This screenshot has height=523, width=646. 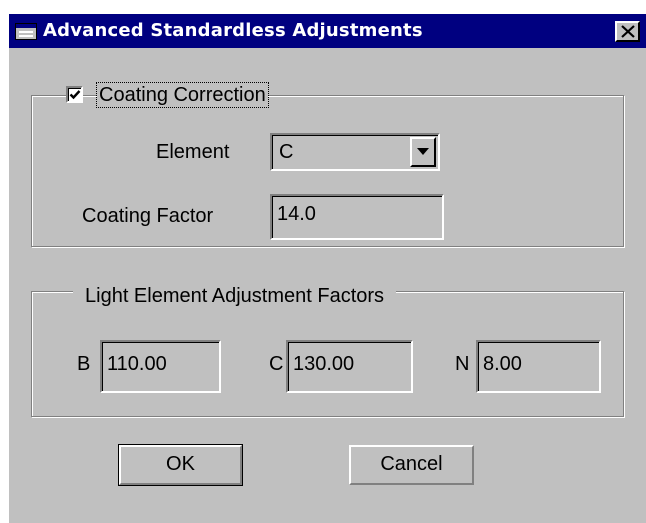 I want to click on coating-factor-field: 14.0, so click(x=357, y=217).